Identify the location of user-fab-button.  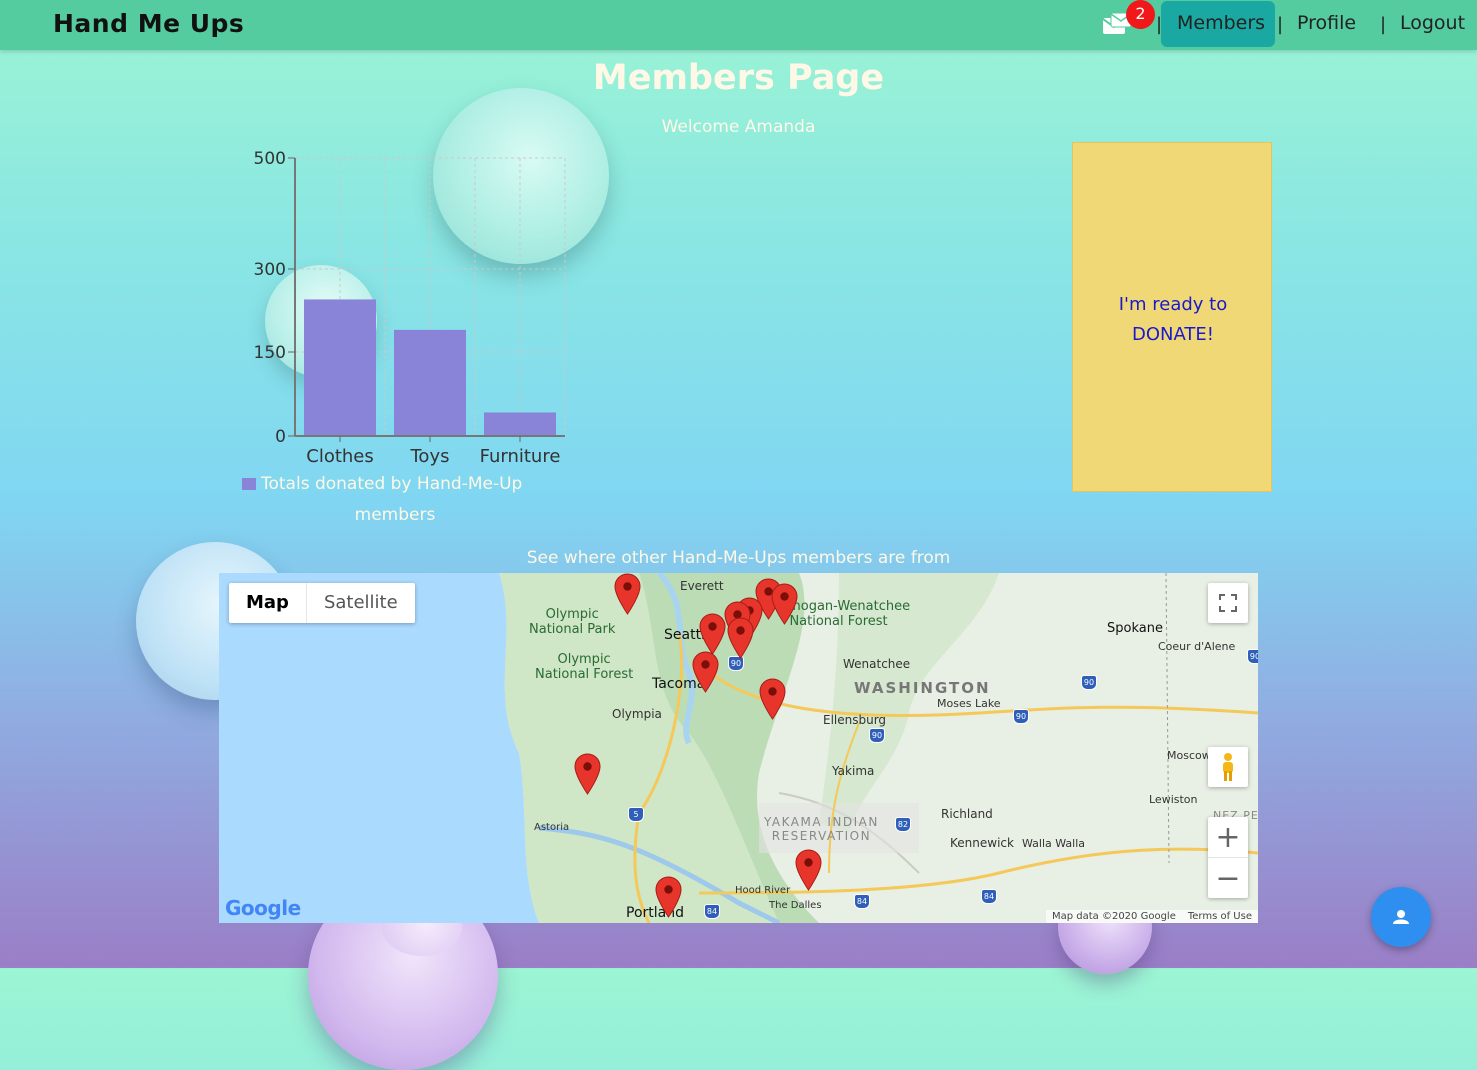
(1401, 917).